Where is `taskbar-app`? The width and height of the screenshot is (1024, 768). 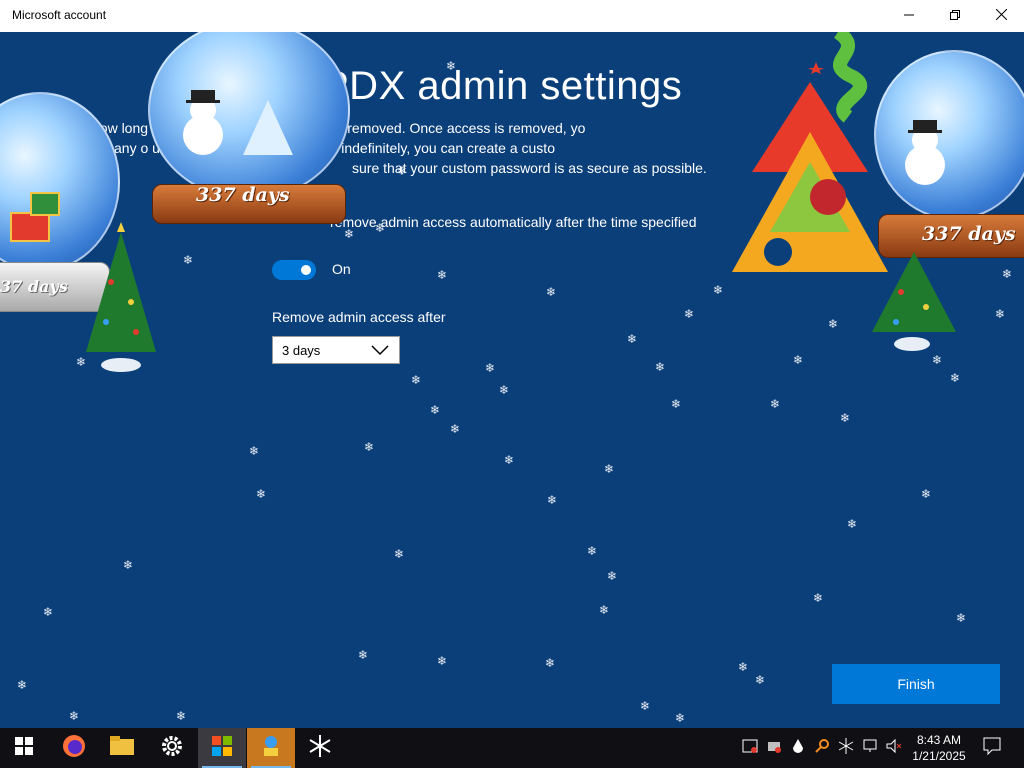 taskbar-app is located at coordinates (271, 748).